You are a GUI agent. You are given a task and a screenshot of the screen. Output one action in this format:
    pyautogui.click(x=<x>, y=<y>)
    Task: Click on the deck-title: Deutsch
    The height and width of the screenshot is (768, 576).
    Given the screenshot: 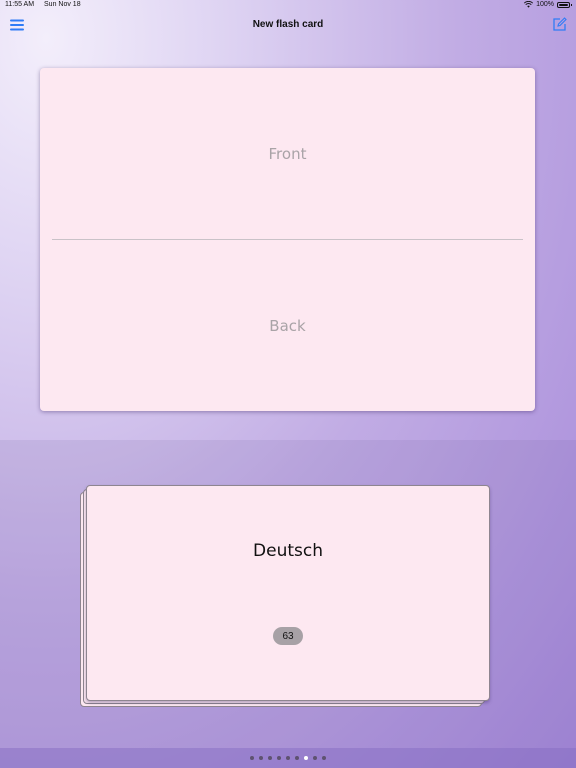 What is the action you would take?
    pyautogui.click(x=288, y=551)
    